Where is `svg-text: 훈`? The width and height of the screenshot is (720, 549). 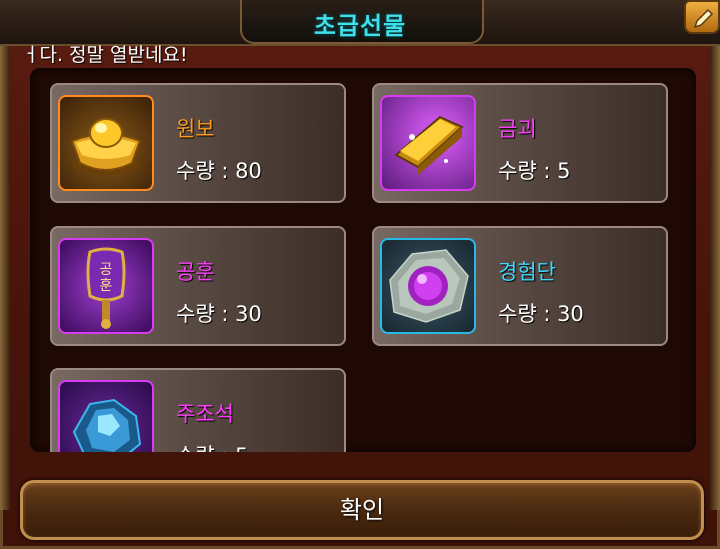 svg-text: 훈 is located at coordinates (106, 286).